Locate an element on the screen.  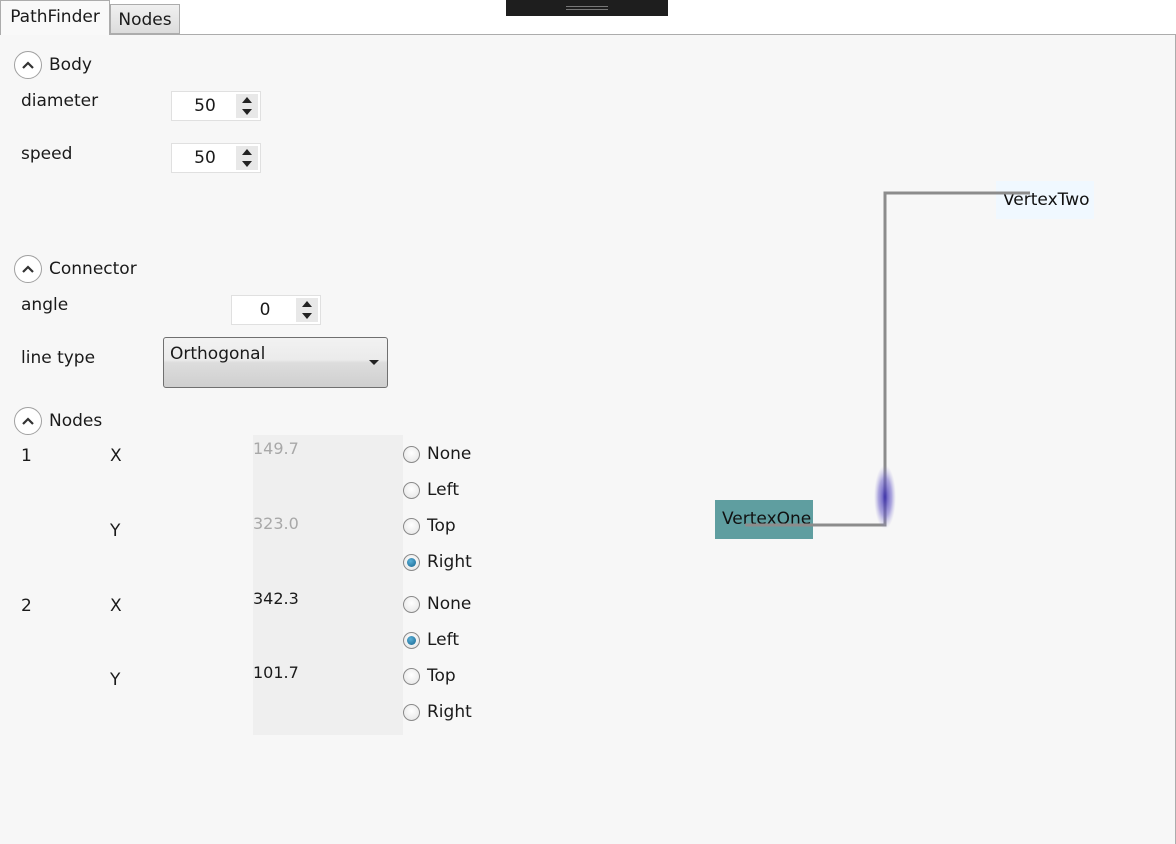
drag-handle-bar is located at coordinates (587, 8).